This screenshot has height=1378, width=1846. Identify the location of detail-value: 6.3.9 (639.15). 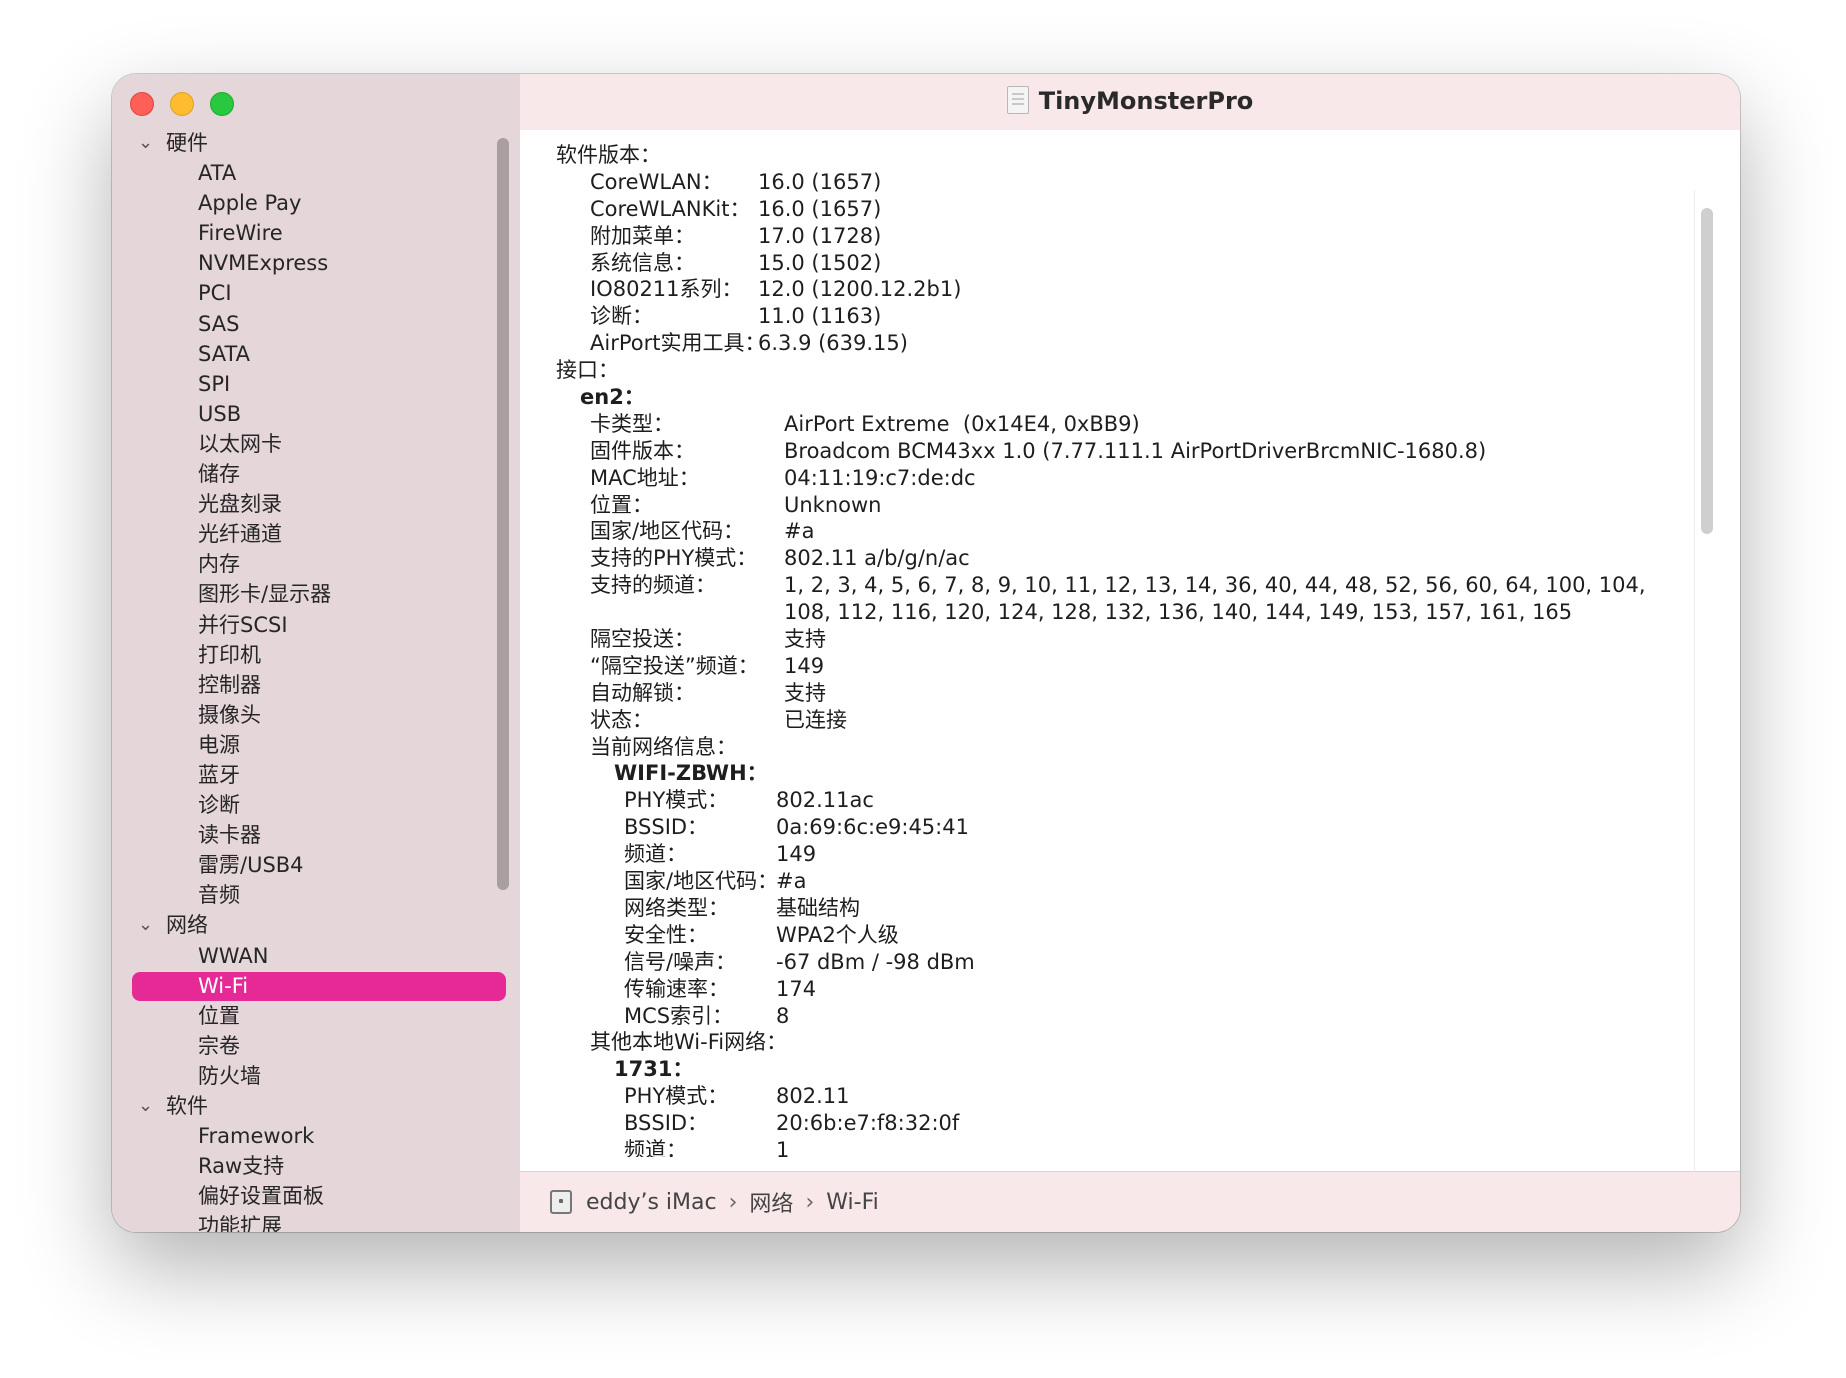
(833, 343).